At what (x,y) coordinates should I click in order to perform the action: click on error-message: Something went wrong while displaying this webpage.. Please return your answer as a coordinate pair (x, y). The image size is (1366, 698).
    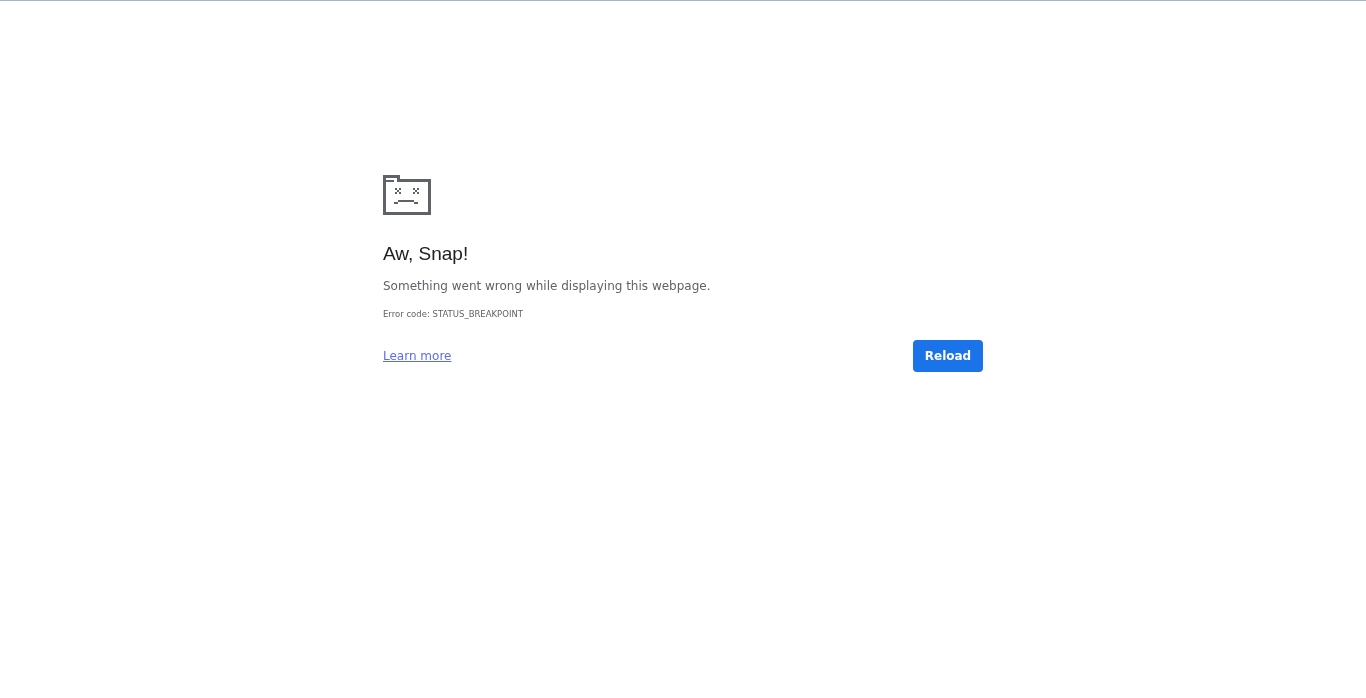
    Looking at the image, I should click on (547, 286).